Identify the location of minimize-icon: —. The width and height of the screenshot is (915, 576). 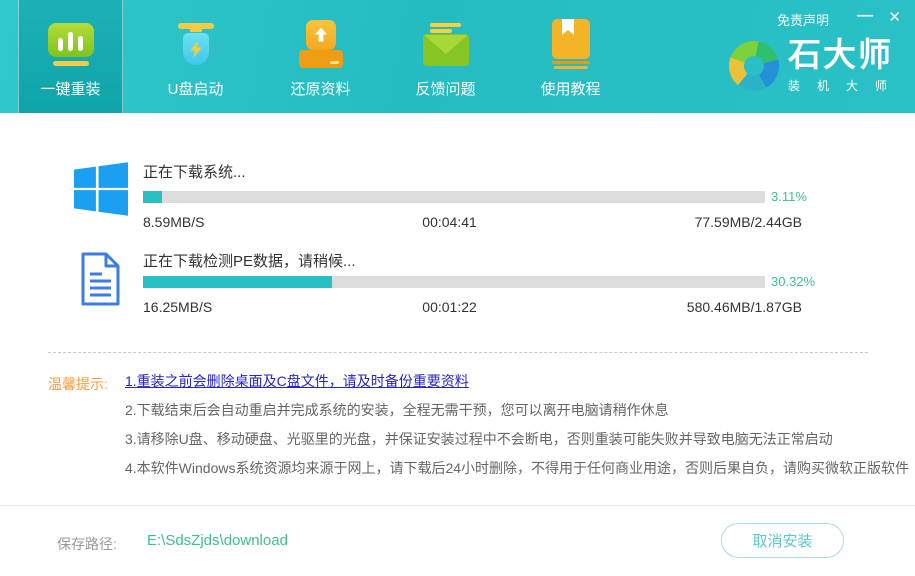
(865, 16).